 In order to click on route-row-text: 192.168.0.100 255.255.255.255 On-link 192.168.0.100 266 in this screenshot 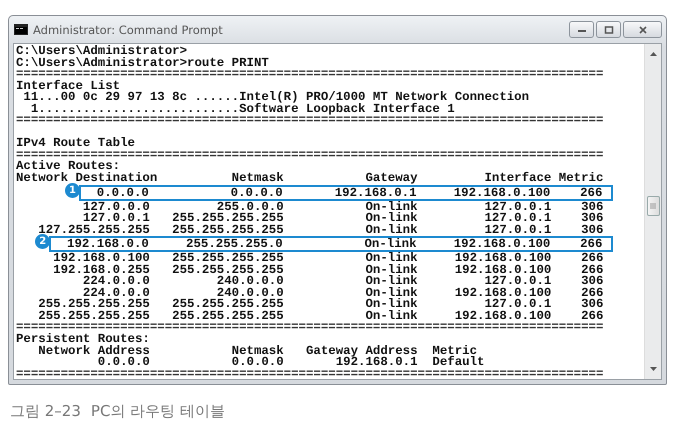, I will do `click(328, 258)`.